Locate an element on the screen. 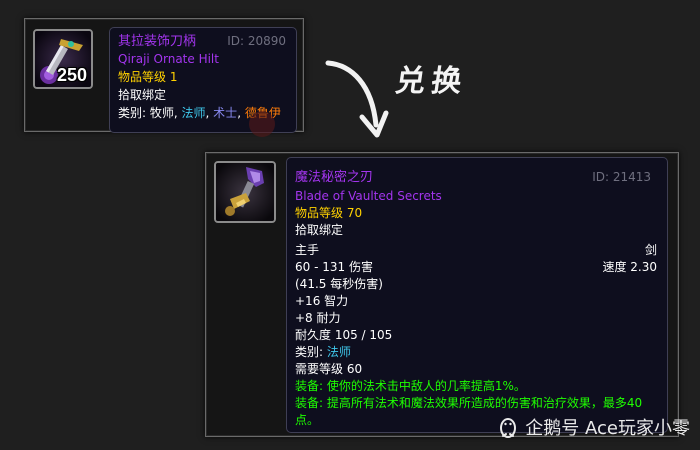 The height and width of the screenshot is (450, 700). stat-intellect: +16 智力 is located at coordinates (322, 301).